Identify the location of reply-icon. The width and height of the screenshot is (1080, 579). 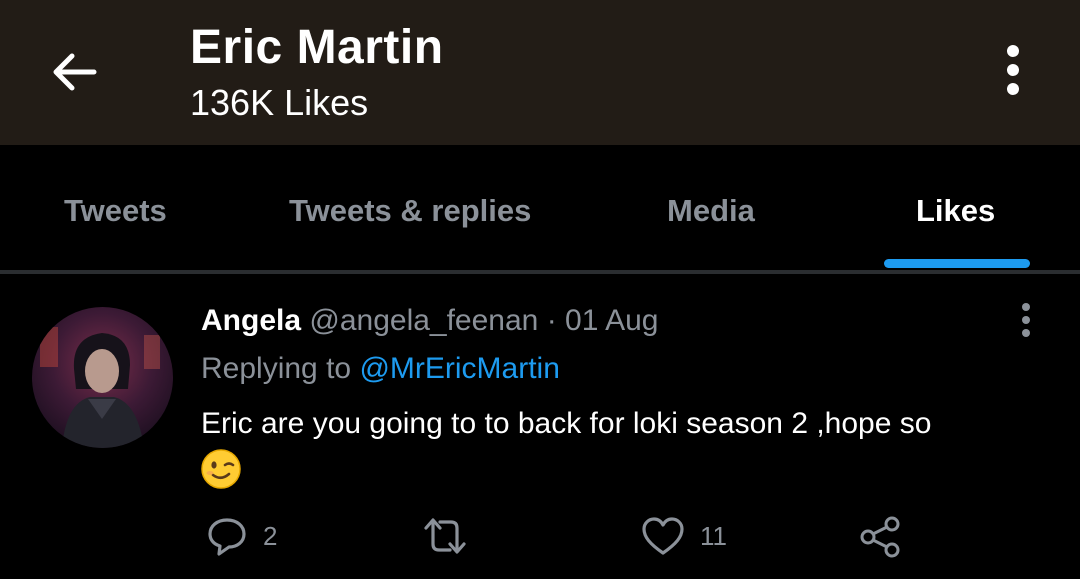
(227, 537).